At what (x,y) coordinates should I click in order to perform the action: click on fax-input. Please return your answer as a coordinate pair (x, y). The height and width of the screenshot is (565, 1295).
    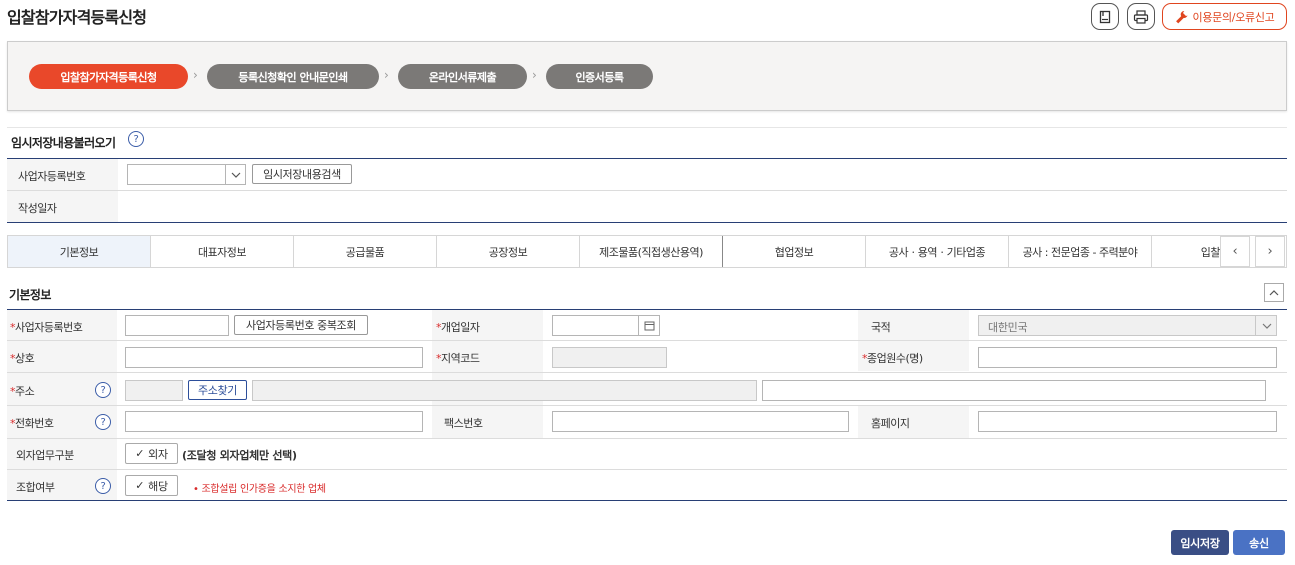
    Looking at the image, I should click on (700, 421).